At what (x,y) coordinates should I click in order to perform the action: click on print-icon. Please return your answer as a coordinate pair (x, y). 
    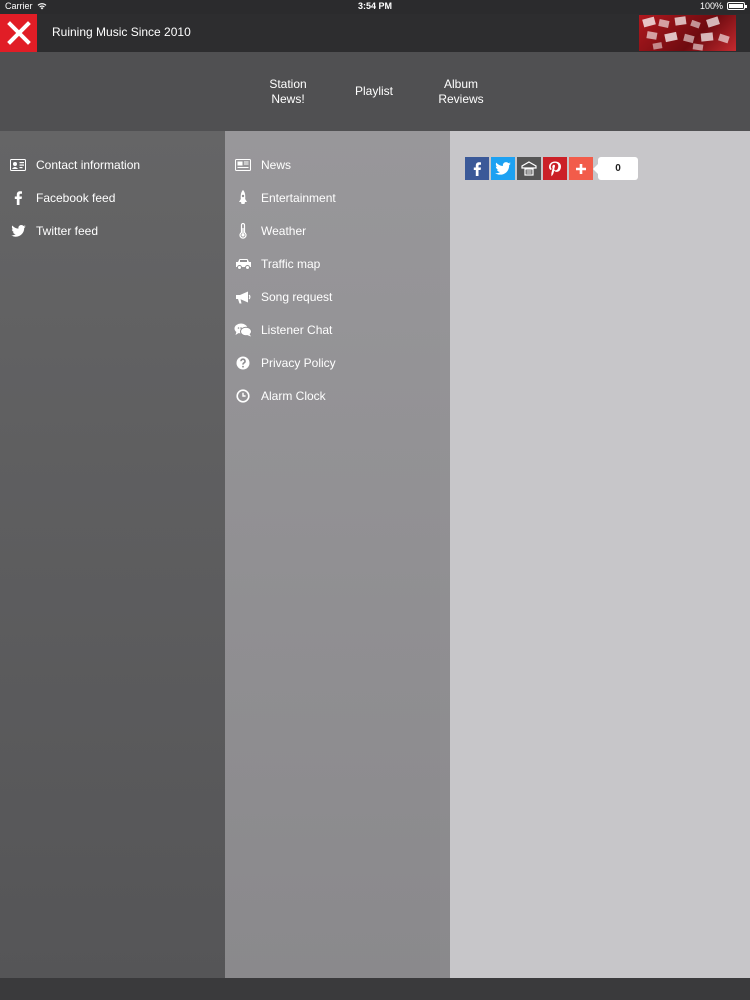
    Looking at the image, I should click on (529, 168).